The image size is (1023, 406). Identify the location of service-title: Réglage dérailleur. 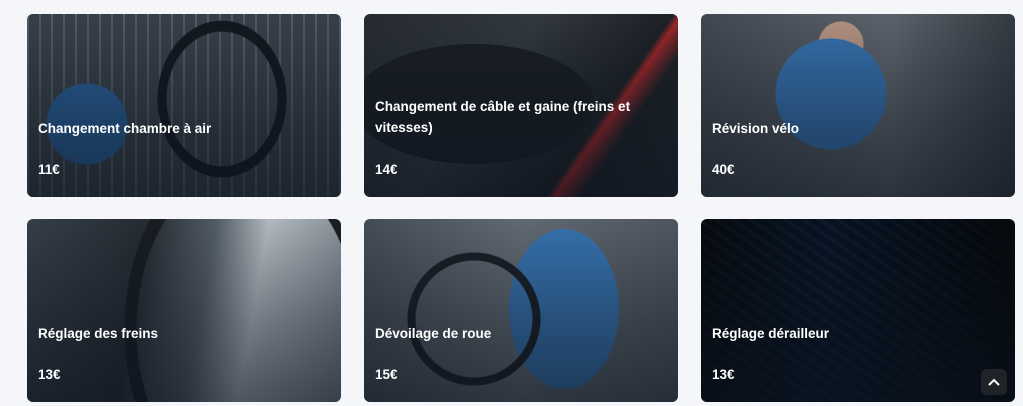
(771, 333).